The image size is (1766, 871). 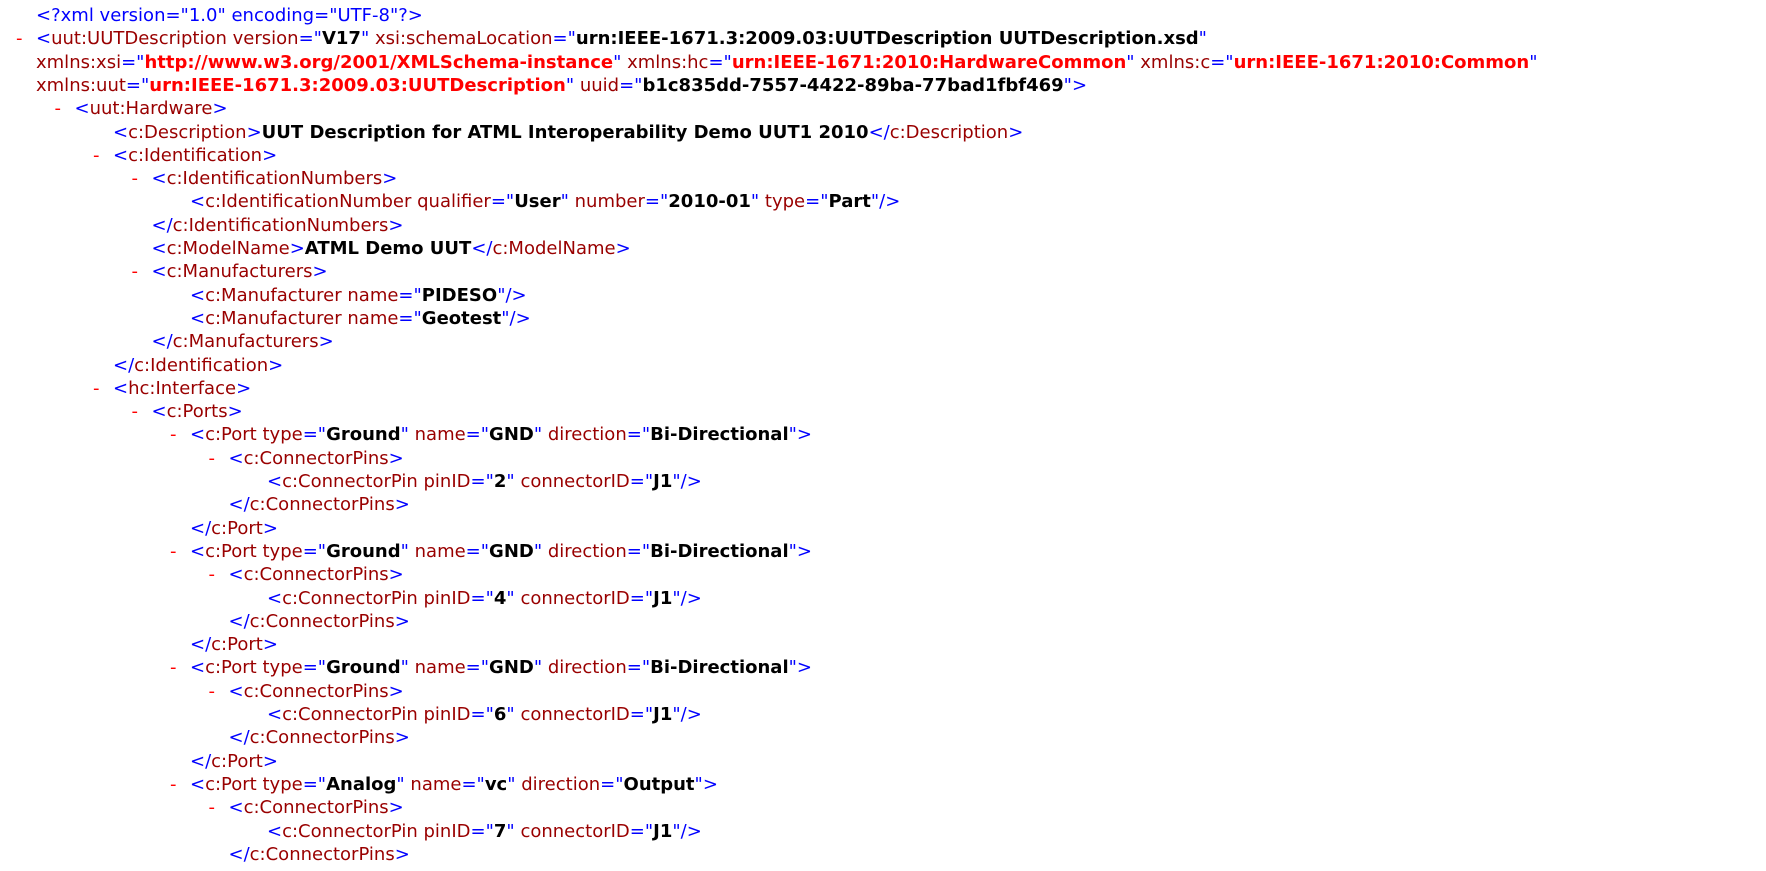 What do you see at coordinates (229, 15) in the screenshot?
I see `xml-node-text: <?xml version="1.0" encoding="UTF-8"?>` at bounding box center [229, 15].